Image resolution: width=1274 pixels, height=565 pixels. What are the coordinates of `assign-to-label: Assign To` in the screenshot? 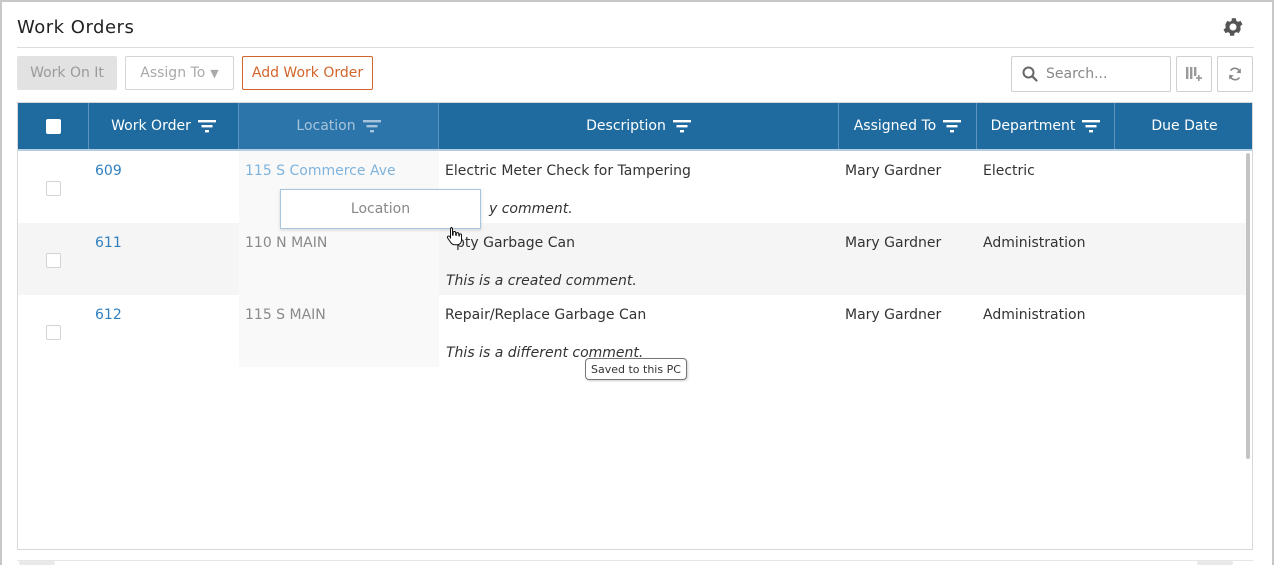 It's located at (173, 73).